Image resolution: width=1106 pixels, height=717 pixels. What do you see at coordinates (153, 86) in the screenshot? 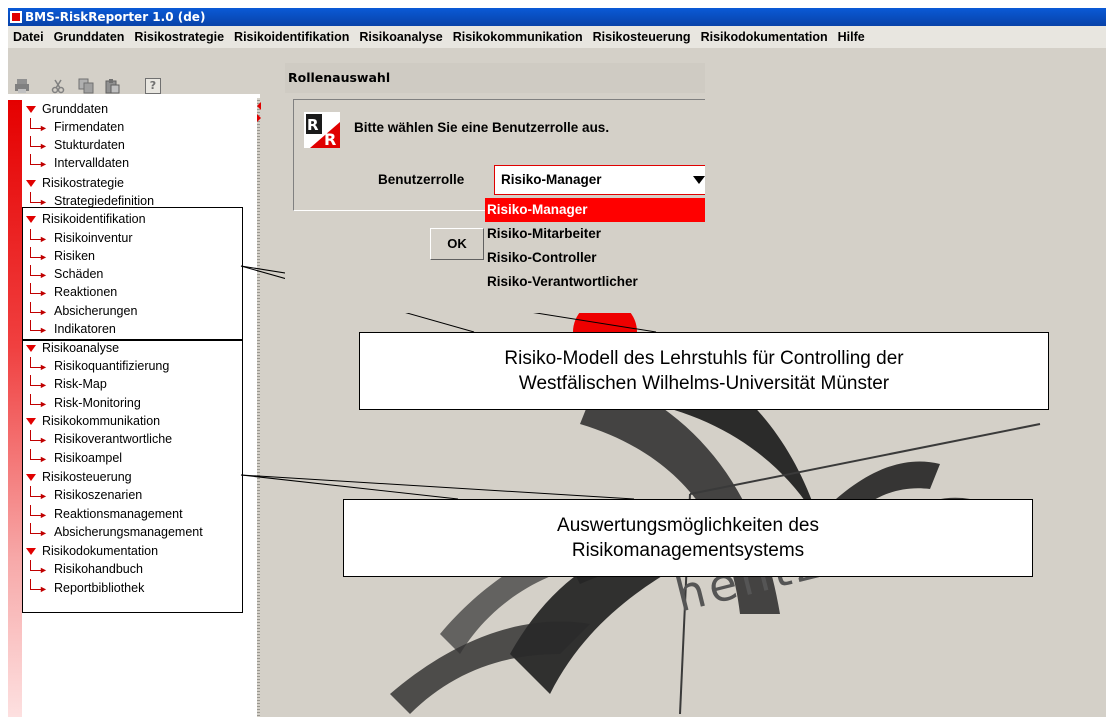
I see `help-icon: ?` at bounding box center [153, 86].